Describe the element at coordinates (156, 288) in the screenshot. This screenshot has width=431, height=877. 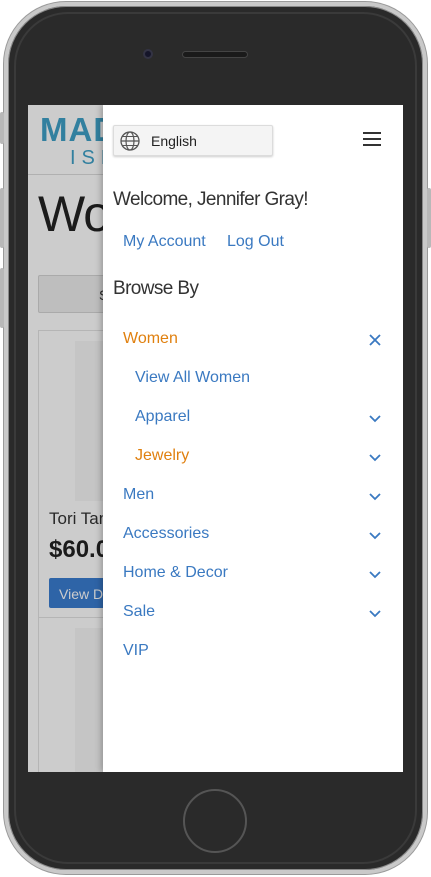
I see `browse-by-heading: Browse By` at that location.